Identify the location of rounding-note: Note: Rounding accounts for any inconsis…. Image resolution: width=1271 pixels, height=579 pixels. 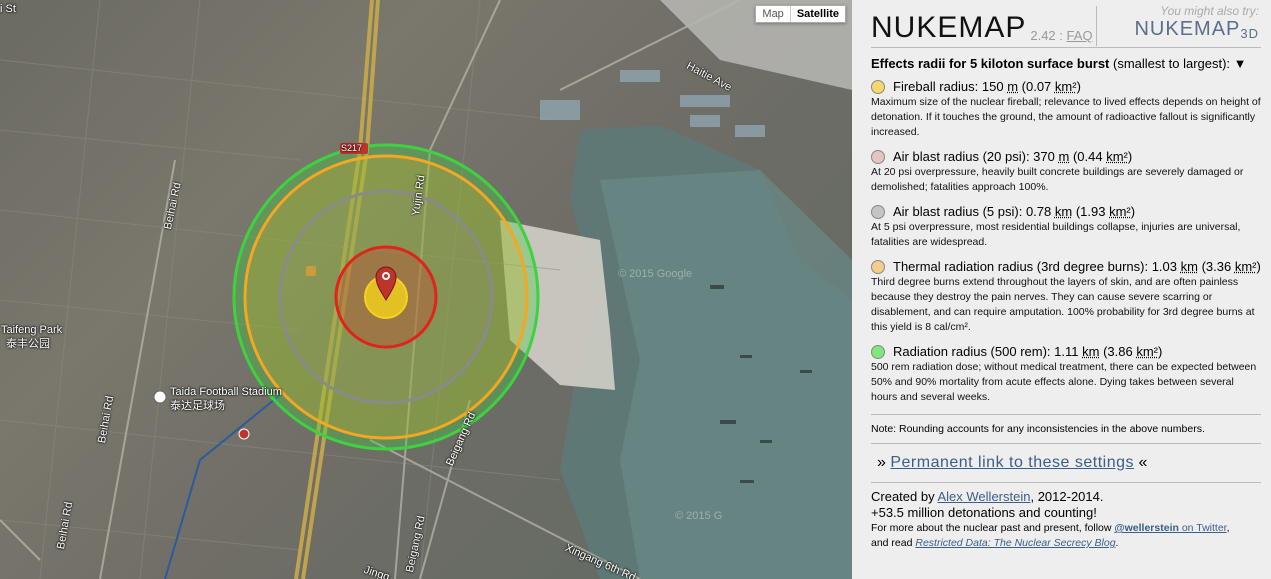
(1066, 429).